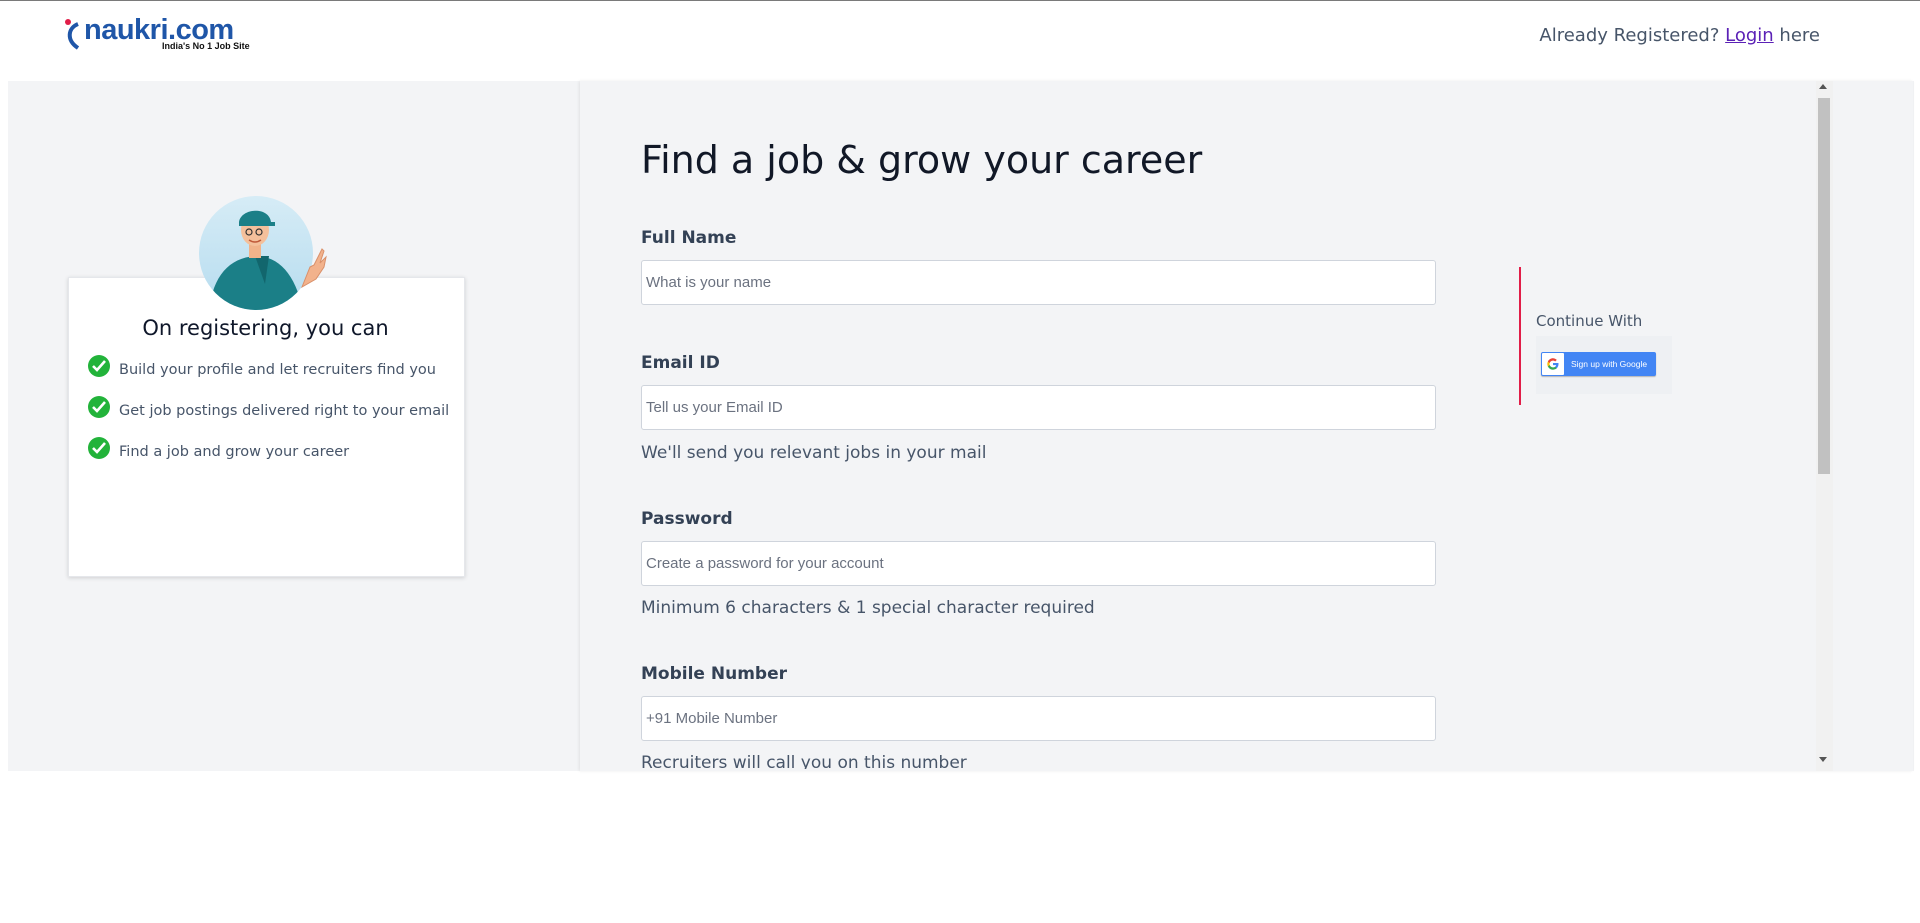 This screenshot has width=1920, height=923. Describe the element at coordinates (1038, 718) in the screenshot. I see `mobile-input` at that location.